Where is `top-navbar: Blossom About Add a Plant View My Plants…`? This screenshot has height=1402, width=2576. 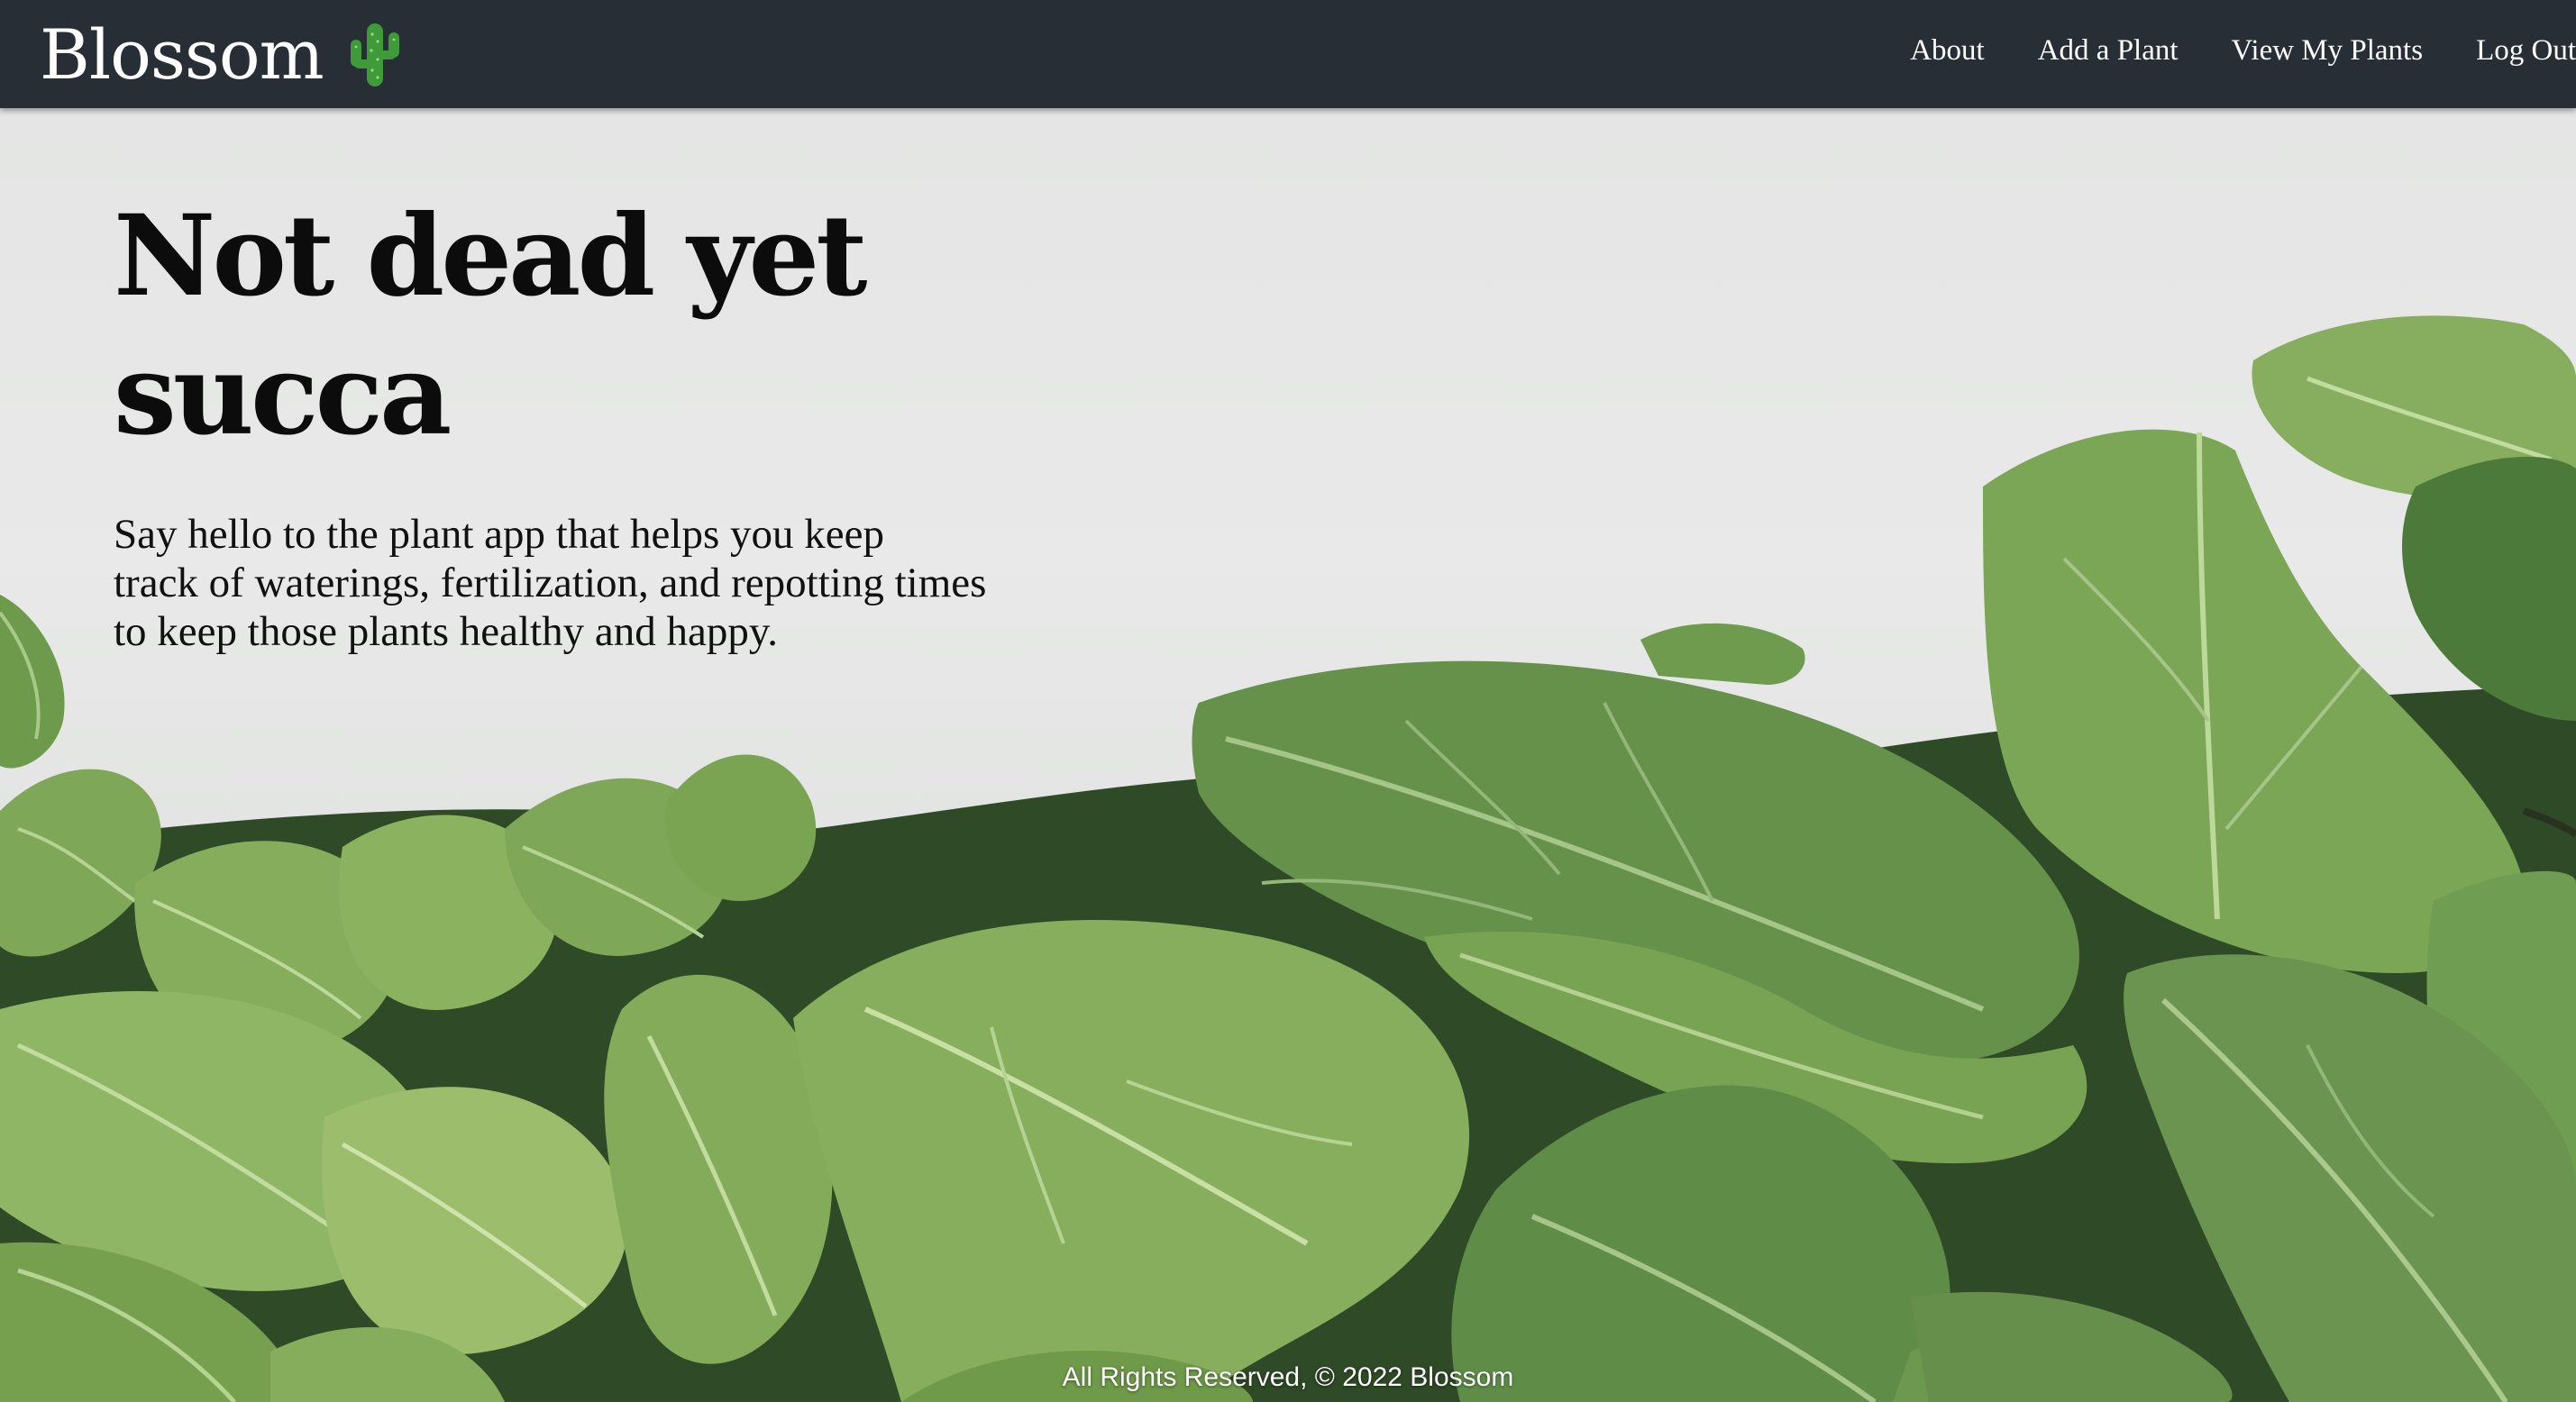
top-navbar: Blossom About Add a Plant View My Plants… is located at coordinates (1288, 54).